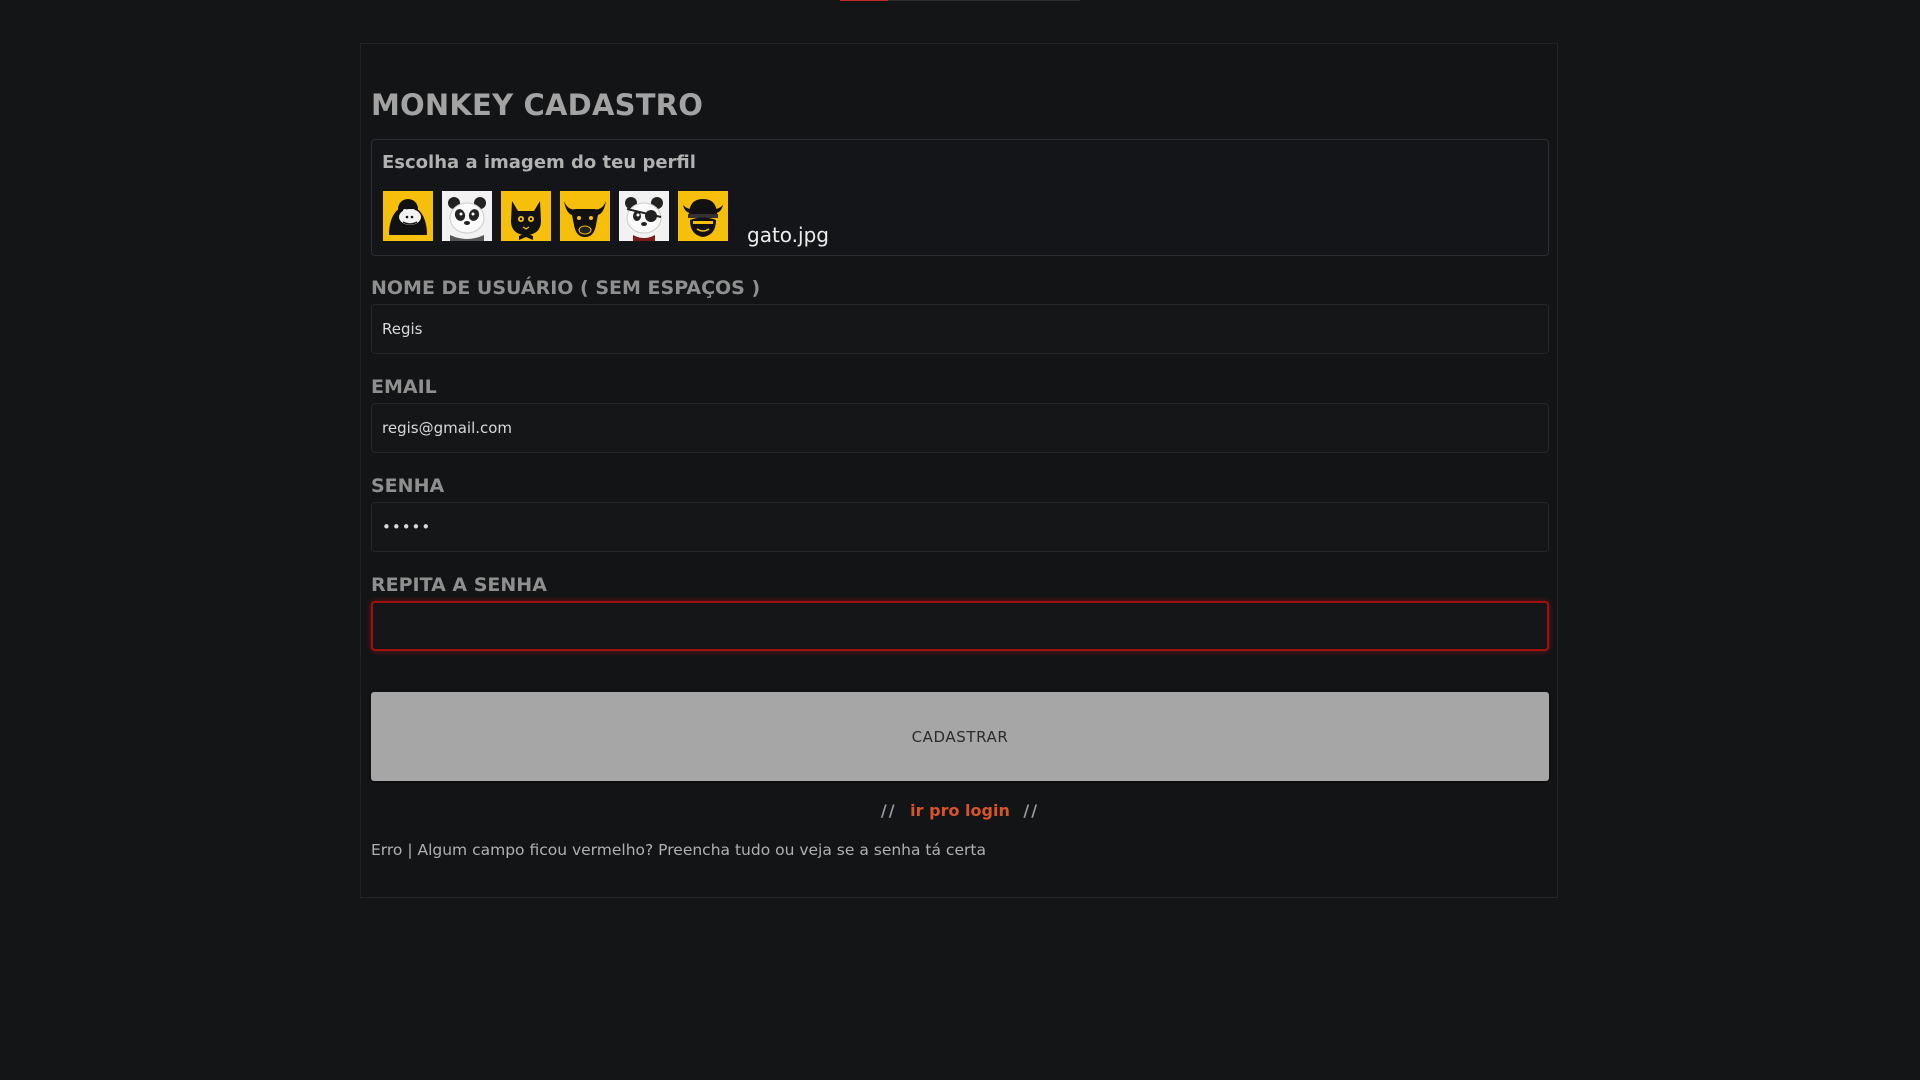  I want to click on viking-icon, so click(703, 216).